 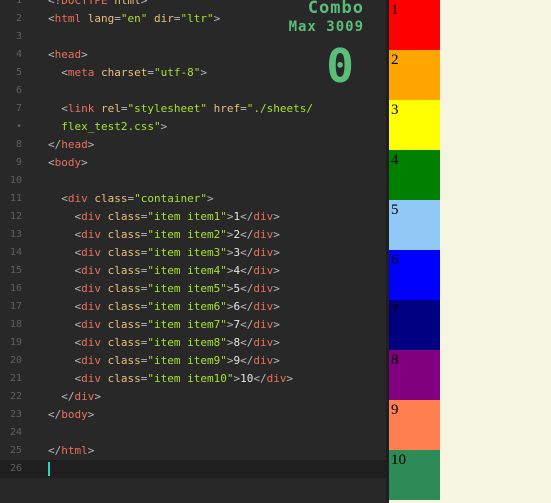 I want to click on code-text: <div class="item item5">5</div>, so click(x=177, y=288).